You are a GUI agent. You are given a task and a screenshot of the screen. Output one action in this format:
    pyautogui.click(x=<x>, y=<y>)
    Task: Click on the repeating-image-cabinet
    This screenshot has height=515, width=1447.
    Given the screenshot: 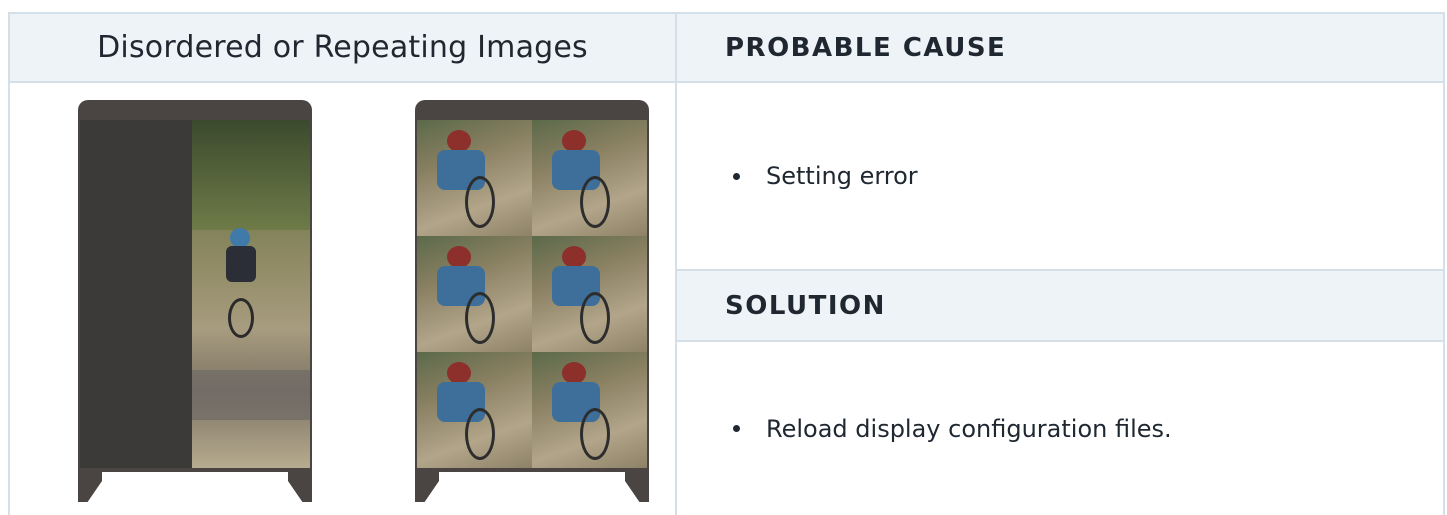 What is the action you would take?
    pyautogui.click(x=532, y=301)
    